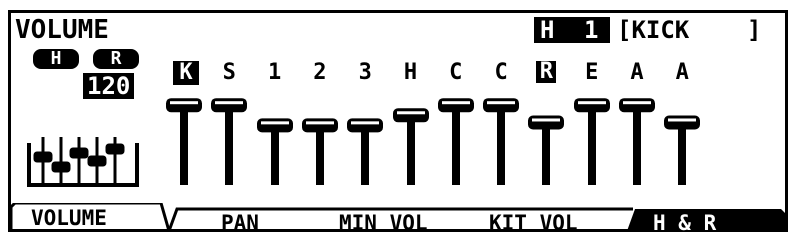 The width and height of the screenshot is (798, 240). I want to click on tab-min-vol: MIN VOL, so click(383, 223).